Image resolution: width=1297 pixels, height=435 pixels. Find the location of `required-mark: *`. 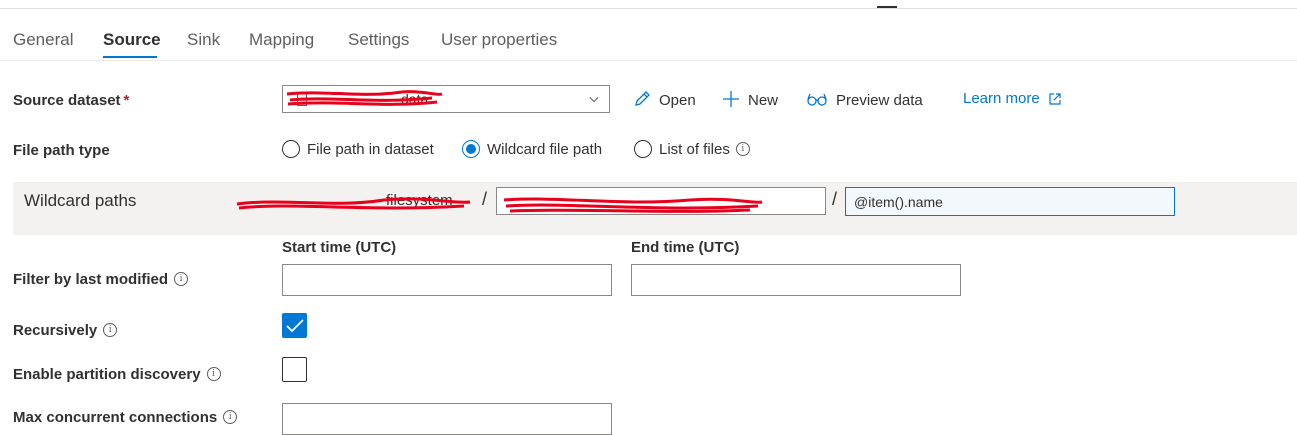

required-mark: * is located at coordinates (126, 100).